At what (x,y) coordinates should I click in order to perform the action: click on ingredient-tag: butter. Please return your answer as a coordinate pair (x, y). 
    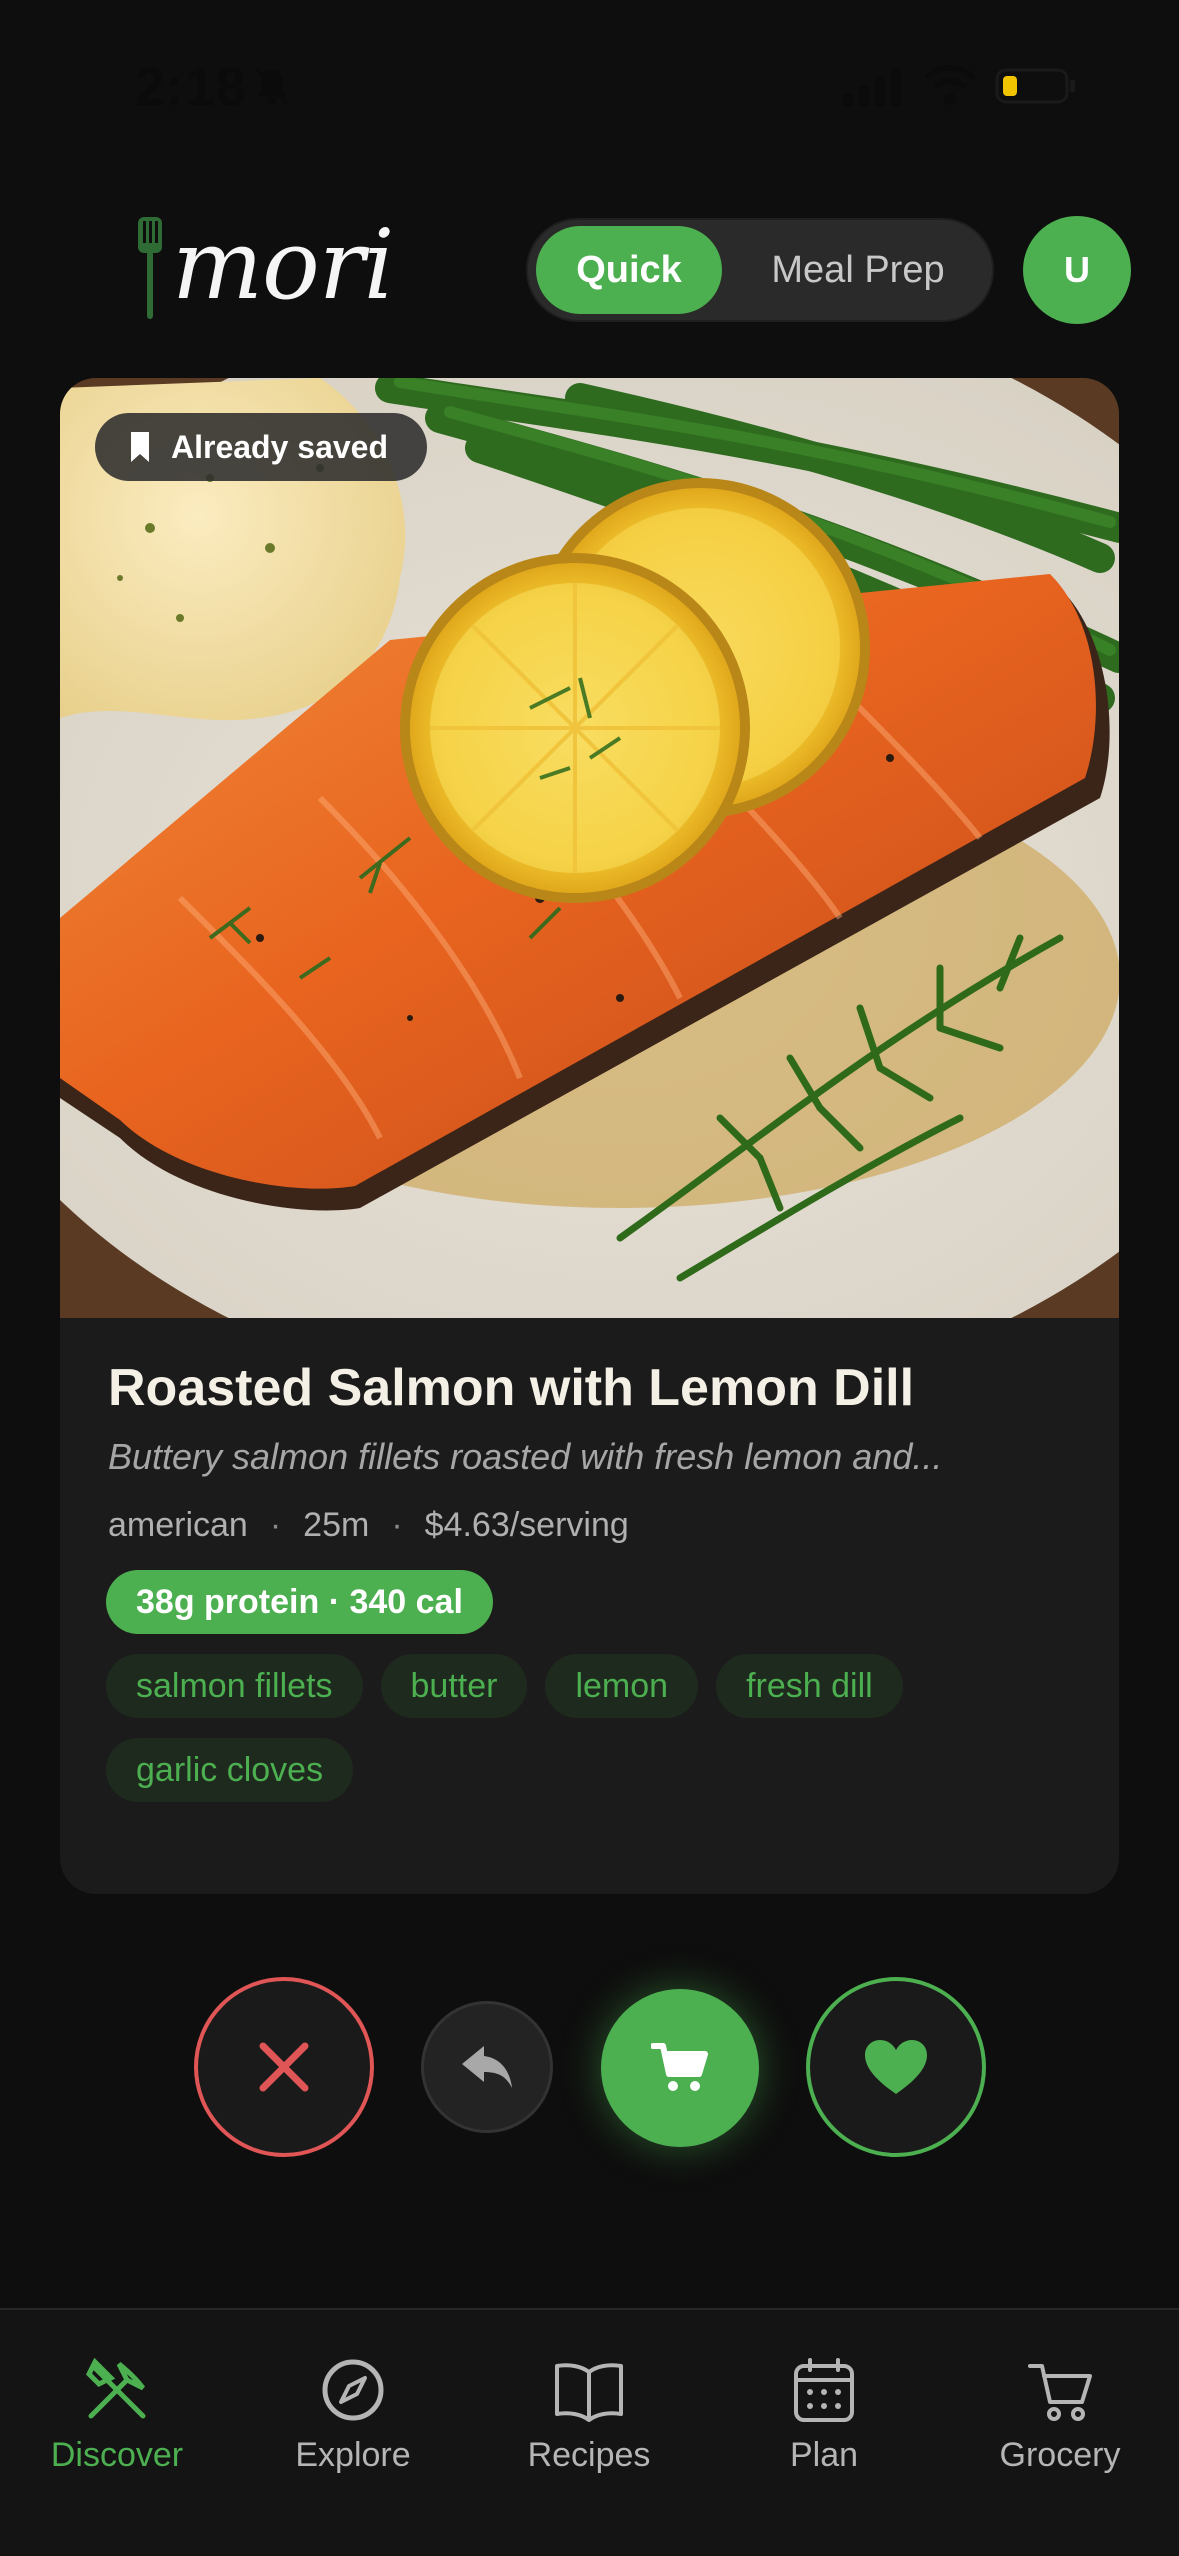
    Looking at the image, I should click on (454, 1686).